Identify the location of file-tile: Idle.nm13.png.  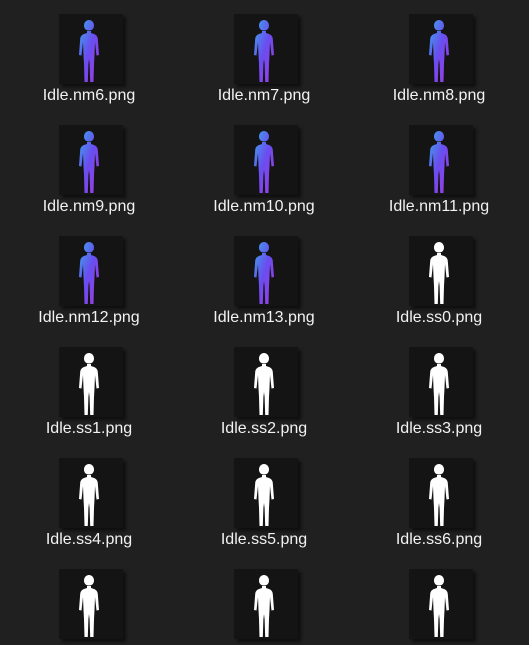
(264, 283).